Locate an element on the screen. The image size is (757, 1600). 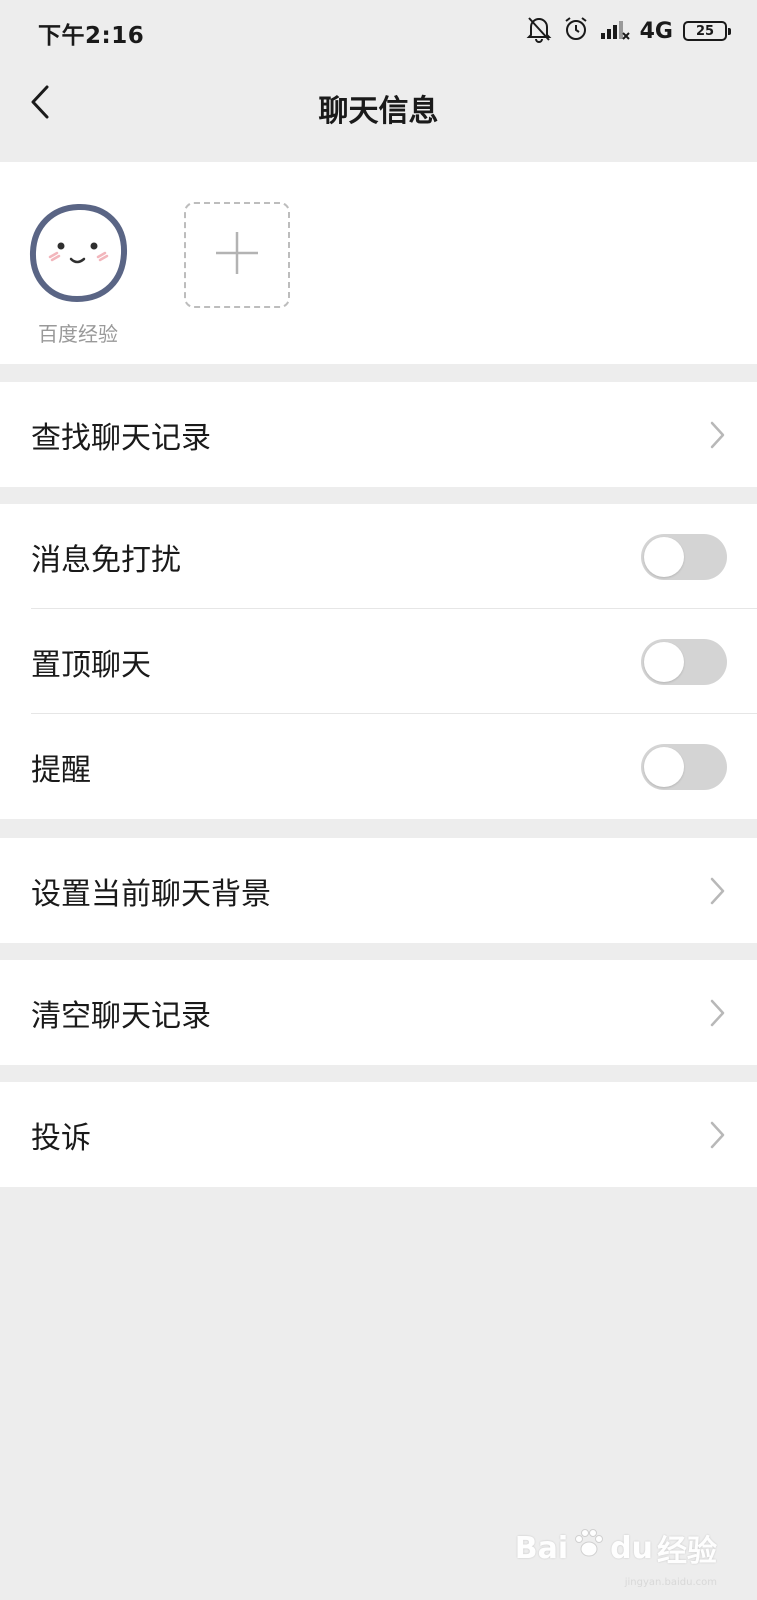
mute-toggle is located at coordinates (684, 557).